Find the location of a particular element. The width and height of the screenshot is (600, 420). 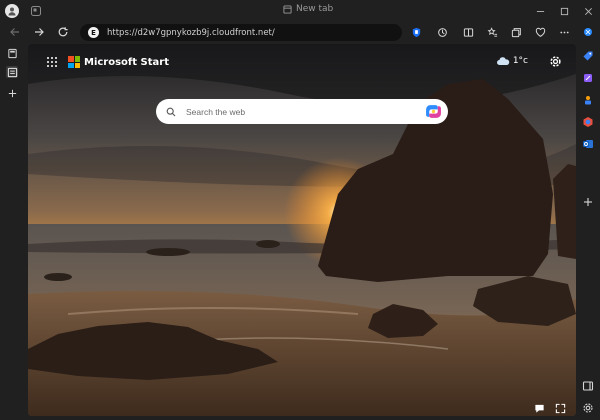

refresh-icon is located at coordinates (63, 32).